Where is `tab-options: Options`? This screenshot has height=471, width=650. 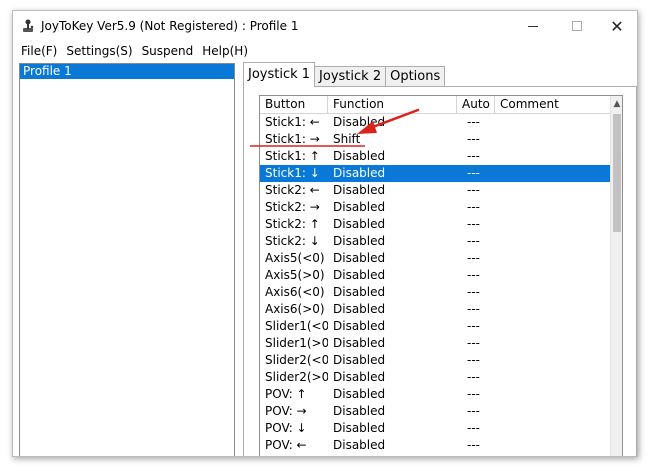 tab-options: Options is located at coordinates (415, 76).